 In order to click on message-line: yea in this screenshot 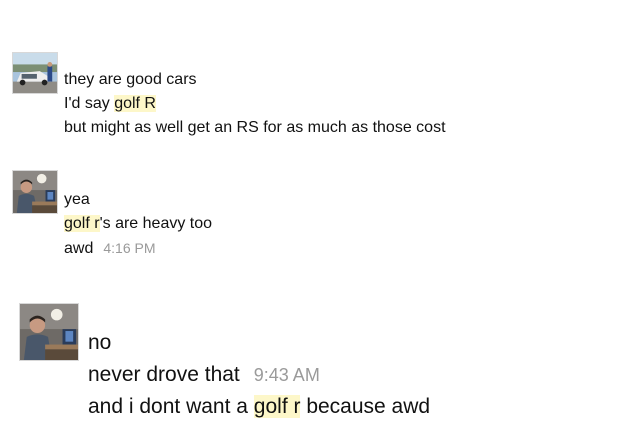, I will do `click(77, 200)`.